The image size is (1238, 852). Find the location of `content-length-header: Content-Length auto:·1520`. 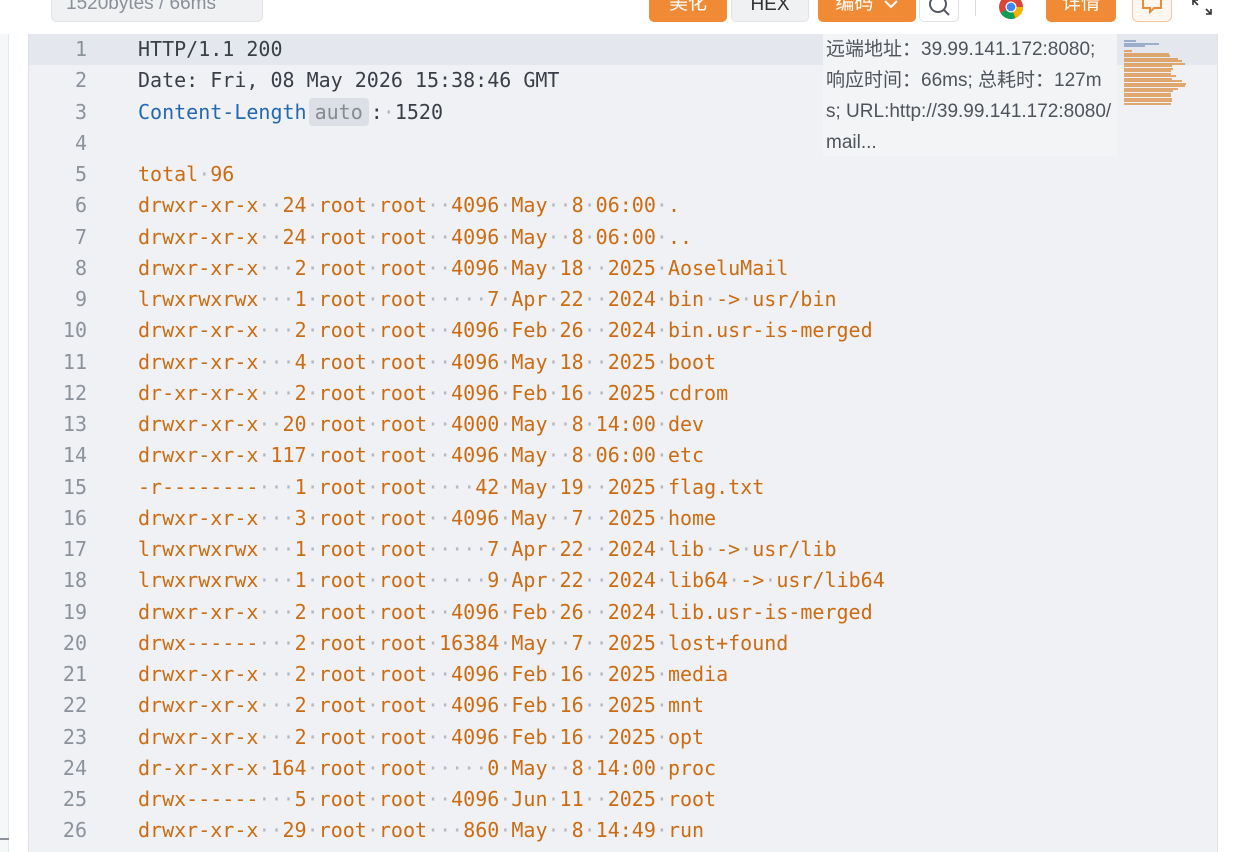

content-length-header: Content-Length auto:·1520 is located at coordinates (291, 111).